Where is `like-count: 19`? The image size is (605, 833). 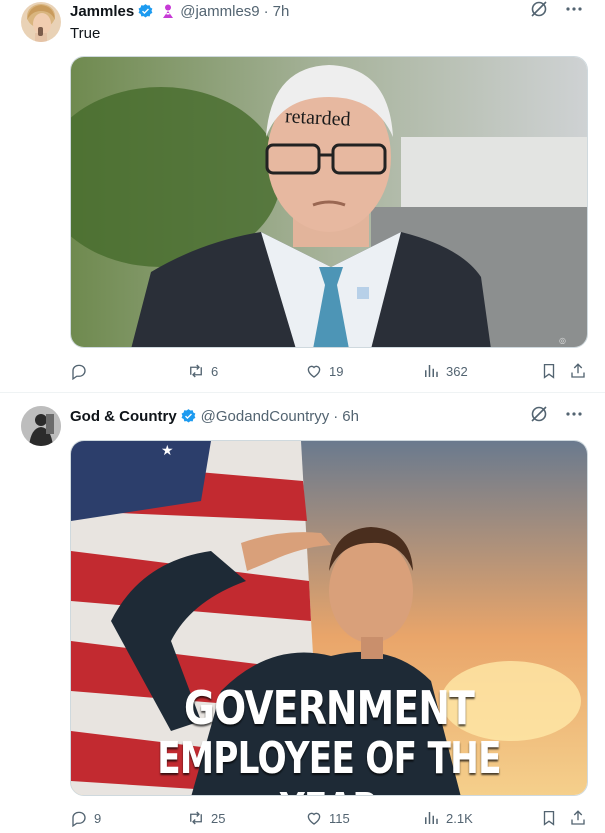 like-count: 19 is located at coordinates (336, 371).